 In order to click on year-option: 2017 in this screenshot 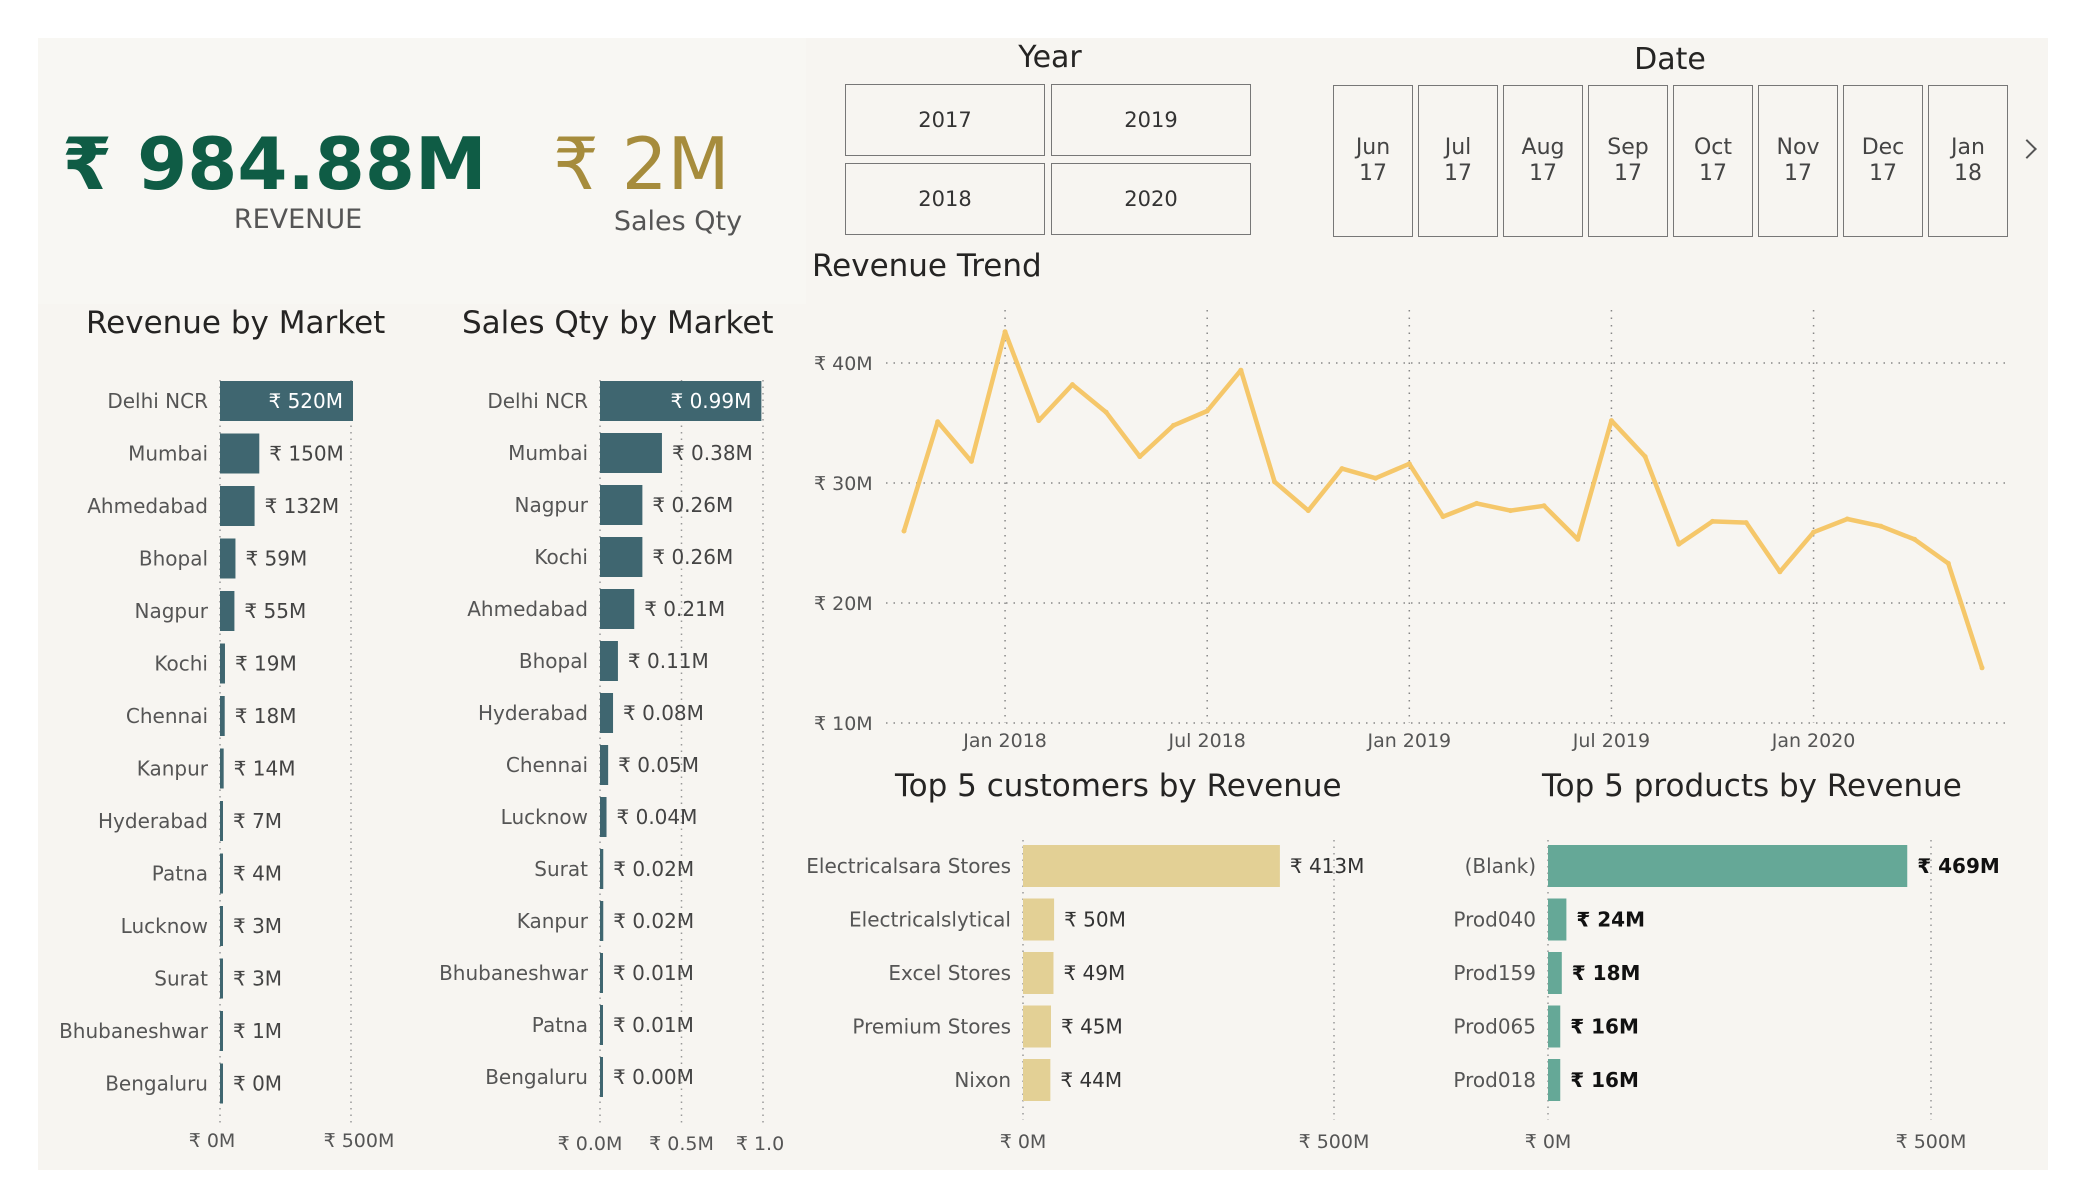, I will do `click(945, 120)`.